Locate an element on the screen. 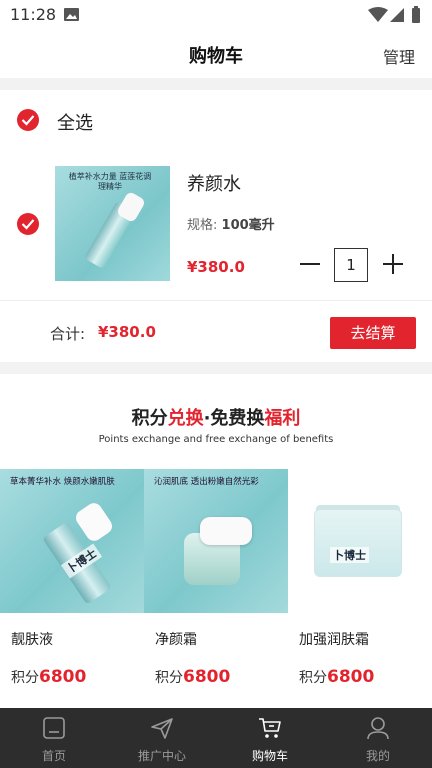  product-name: 加强润肤霜 is located at coordinates (334, 639).